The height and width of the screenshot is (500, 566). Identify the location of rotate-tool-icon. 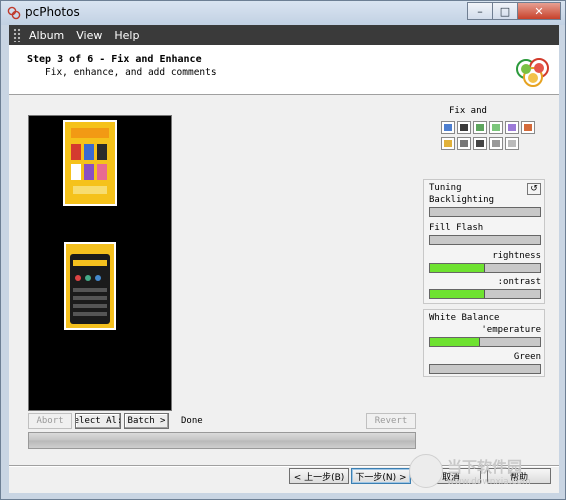
(480, 127).